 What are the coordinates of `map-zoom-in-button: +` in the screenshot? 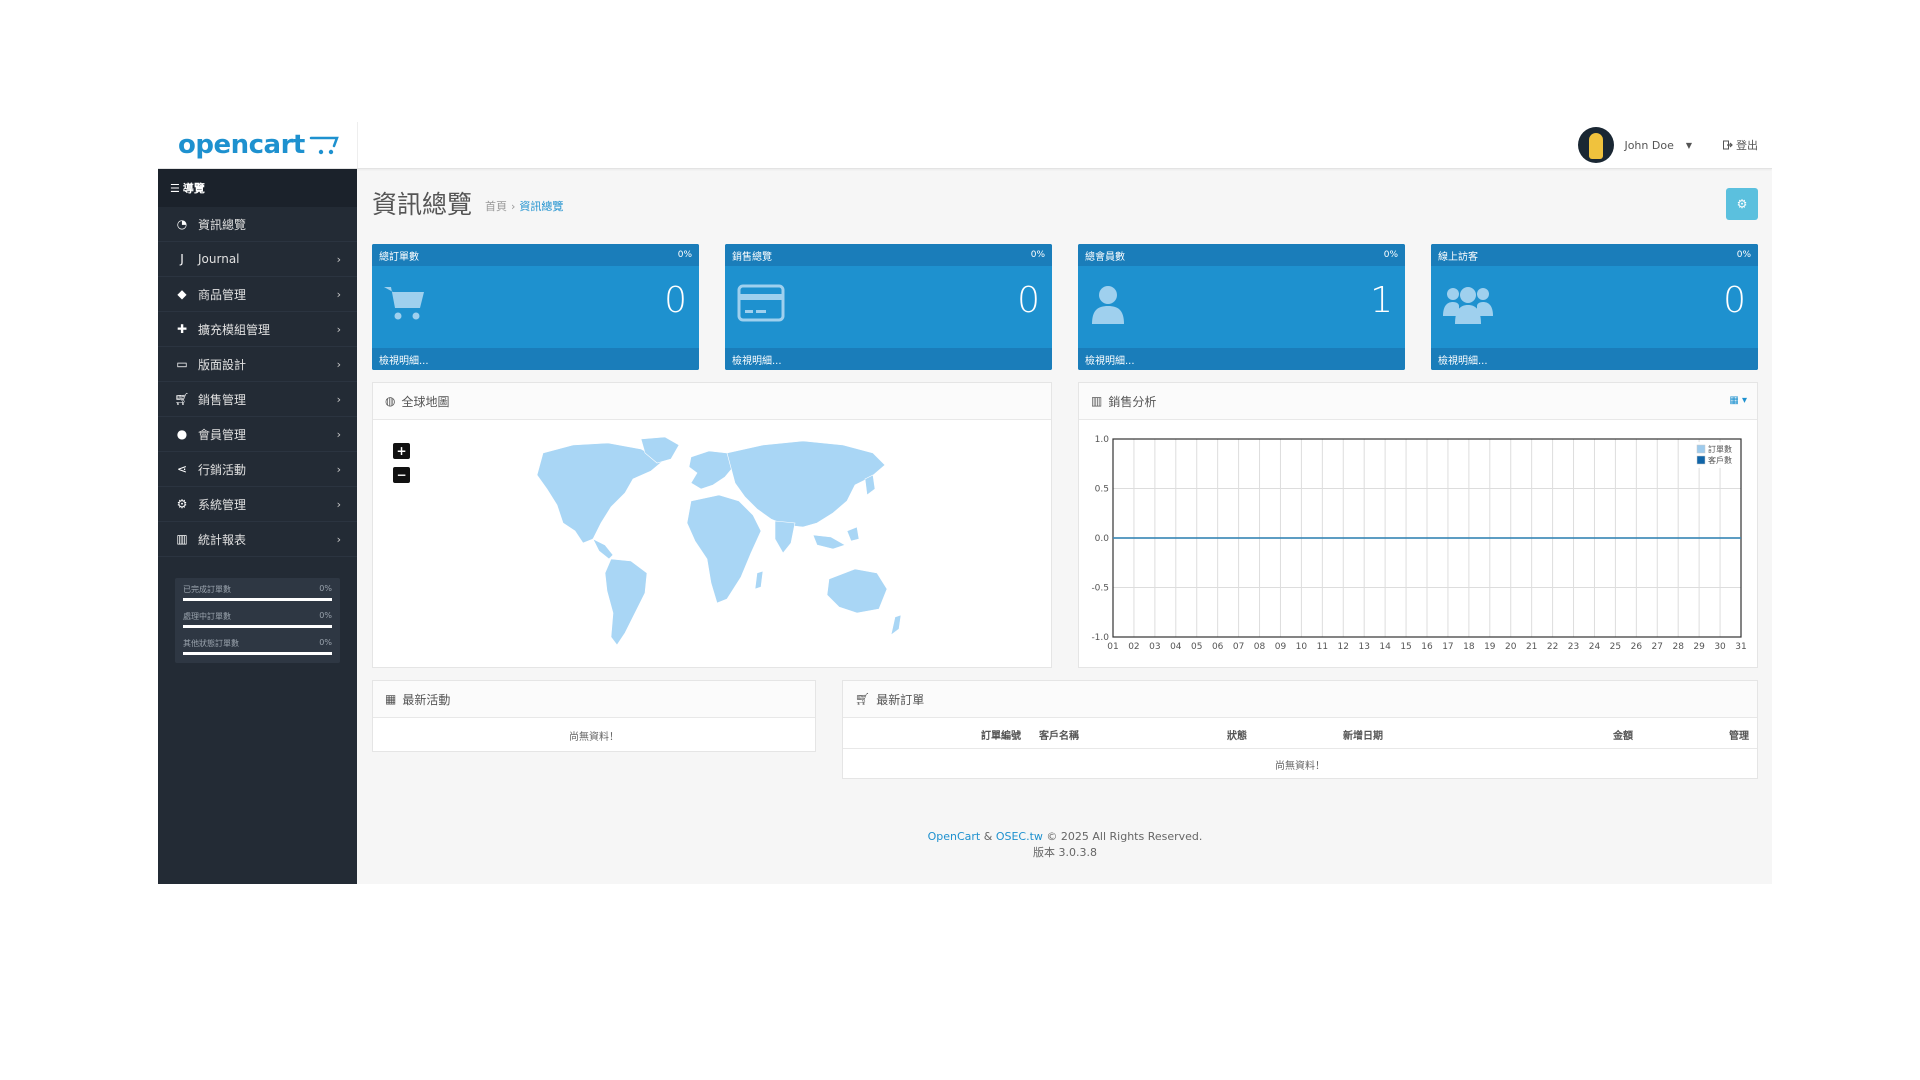 It's located at (401, 451).